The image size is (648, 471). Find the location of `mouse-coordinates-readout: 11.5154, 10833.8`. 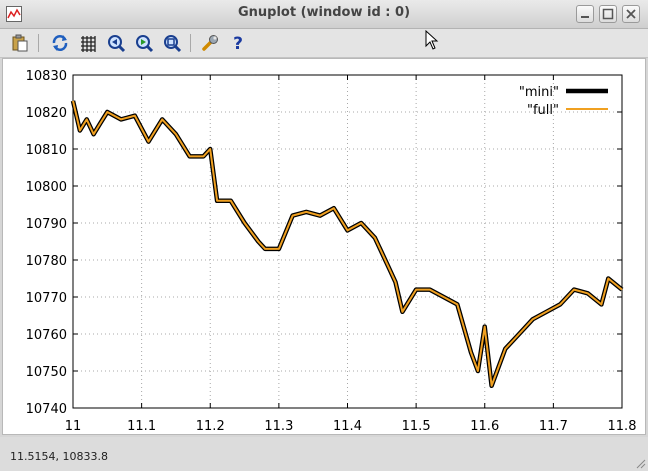

mouse-coordinates-readout: 11.5154, 10833.8 is located at coordinates (59, 456).